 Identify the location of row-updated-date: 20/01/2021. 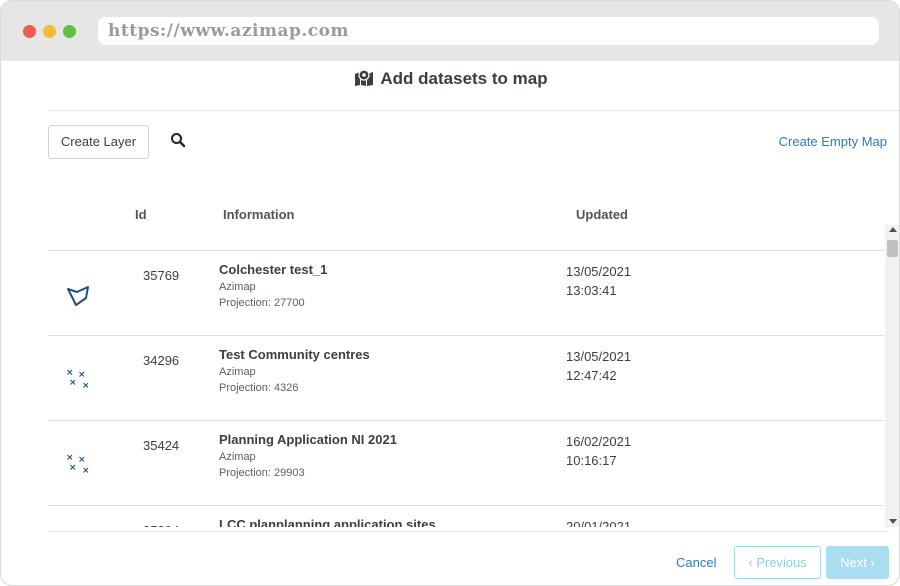
(599, 523).